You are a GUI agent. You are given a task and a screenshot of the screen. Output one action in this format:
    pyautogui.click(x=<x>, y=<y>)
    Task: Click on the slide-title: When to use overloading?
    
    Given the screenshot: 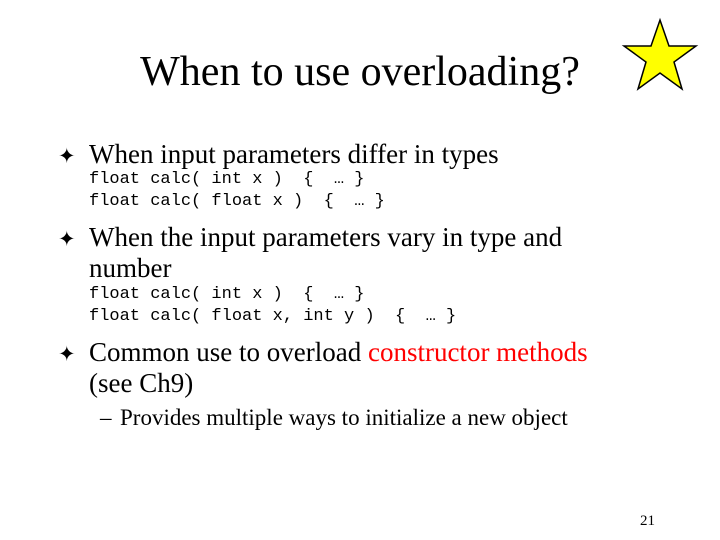 What is the action you would take?
    pyautogui.click(x=360, y=72)
    